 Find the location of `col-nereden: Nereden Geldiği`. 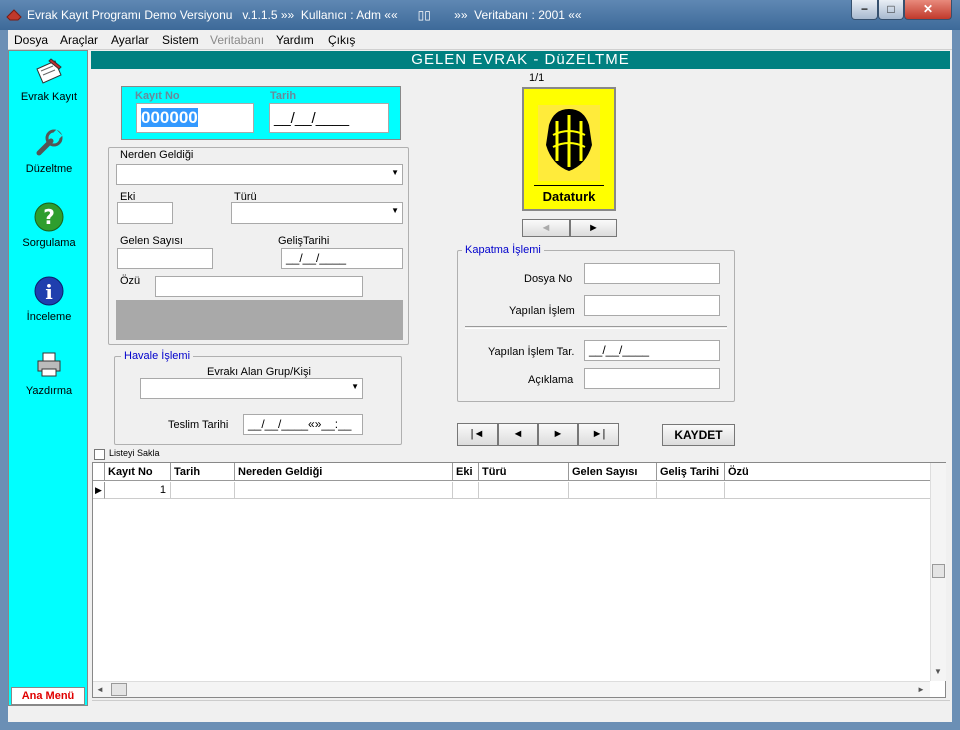

col-nereden: Nereden Geldiği is located at coordinates (344, 472).